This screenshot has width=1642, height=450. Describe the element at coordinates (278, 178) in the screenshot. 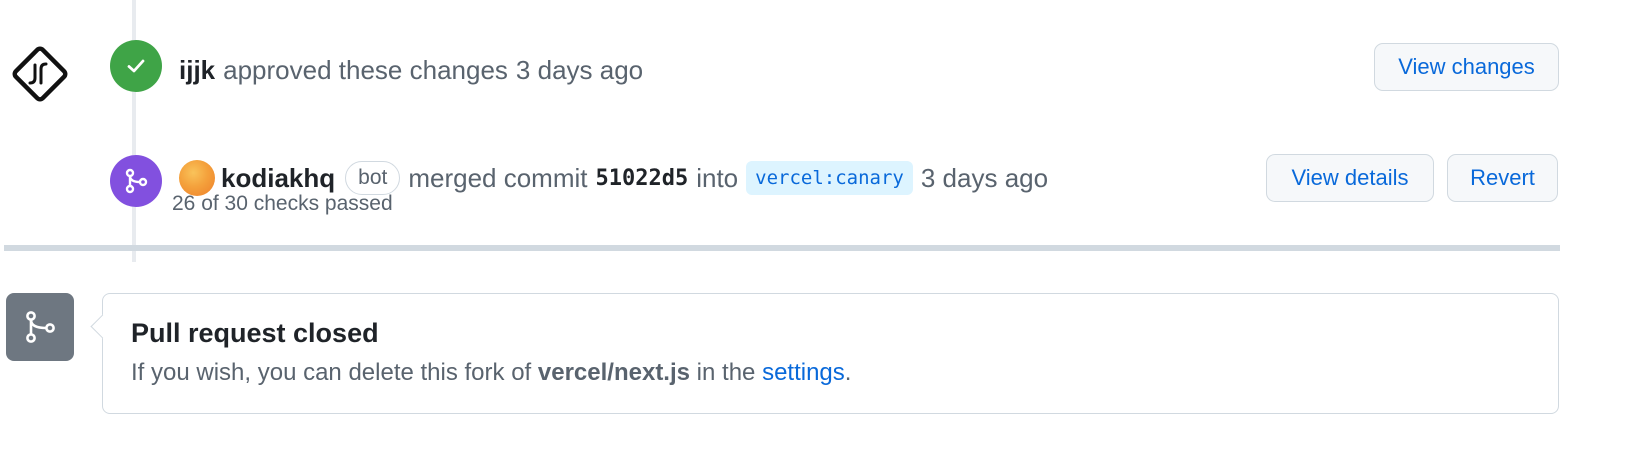

I see `merge-author: kodiakhq` at that location.